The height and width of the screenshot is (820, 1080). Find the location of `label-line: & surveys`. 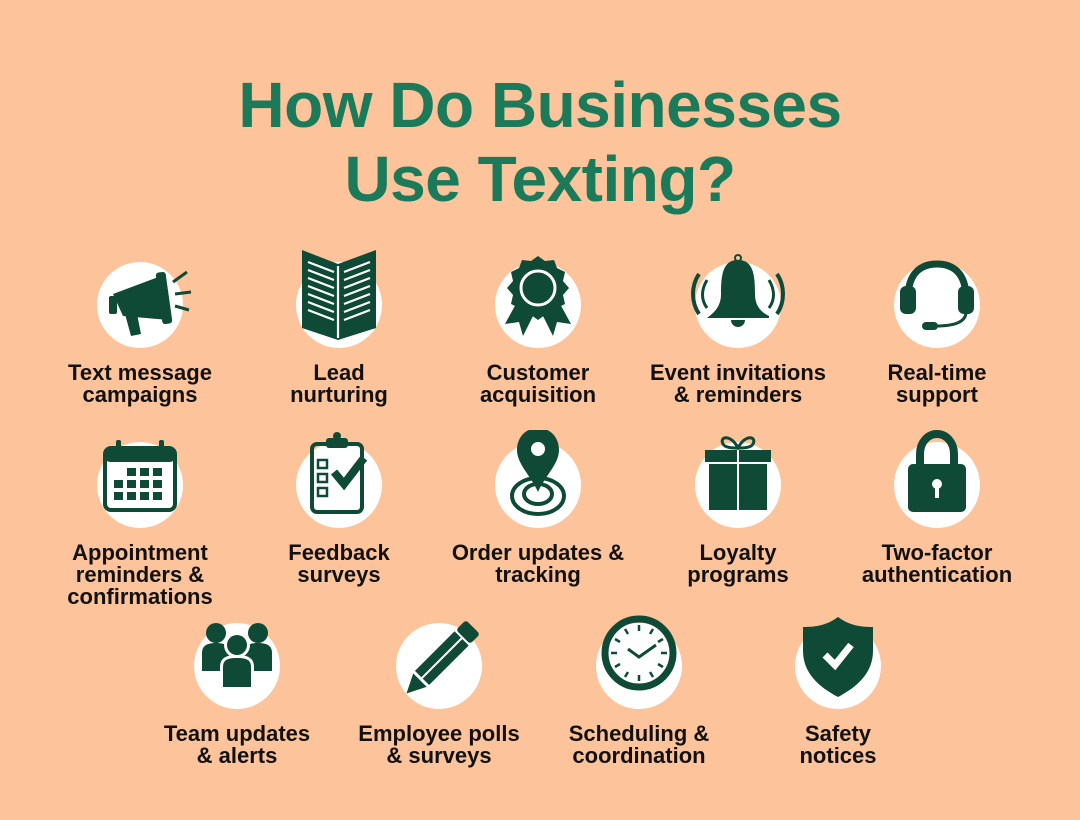

label-line: & surveys is located at coordinates (439, 755).